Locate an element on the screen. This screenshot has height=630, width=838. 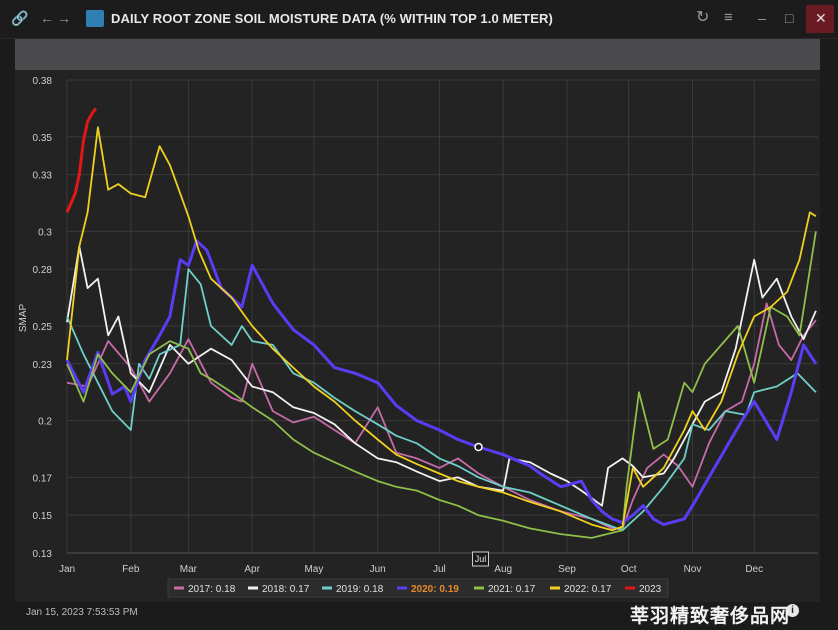
legend-label-2022: 2022: 0.17 is located at coordinates (588, 589).